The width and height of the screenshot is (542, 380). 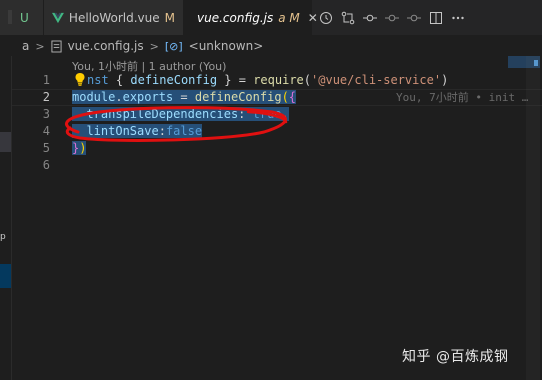 I want to click on line-number: 3, so click(x=46, y=114).